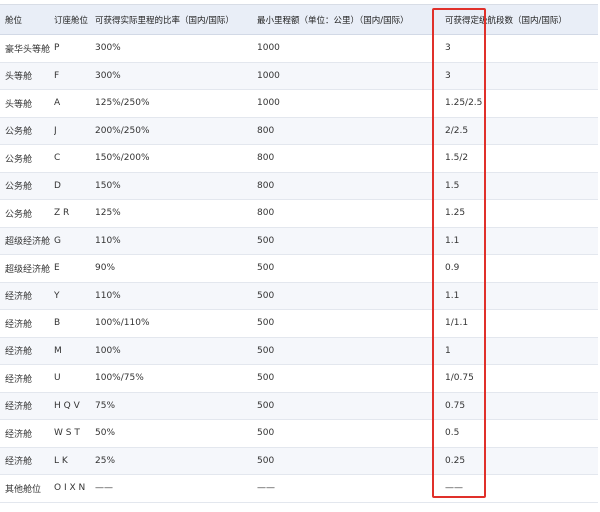 Image resolution: width=600 pixels, height=512 pixels. What do you see at coordinates (108, 350) in the screenshot?
I see `mileage-ratio-cell: 100%` at bounding box center [108, 350].